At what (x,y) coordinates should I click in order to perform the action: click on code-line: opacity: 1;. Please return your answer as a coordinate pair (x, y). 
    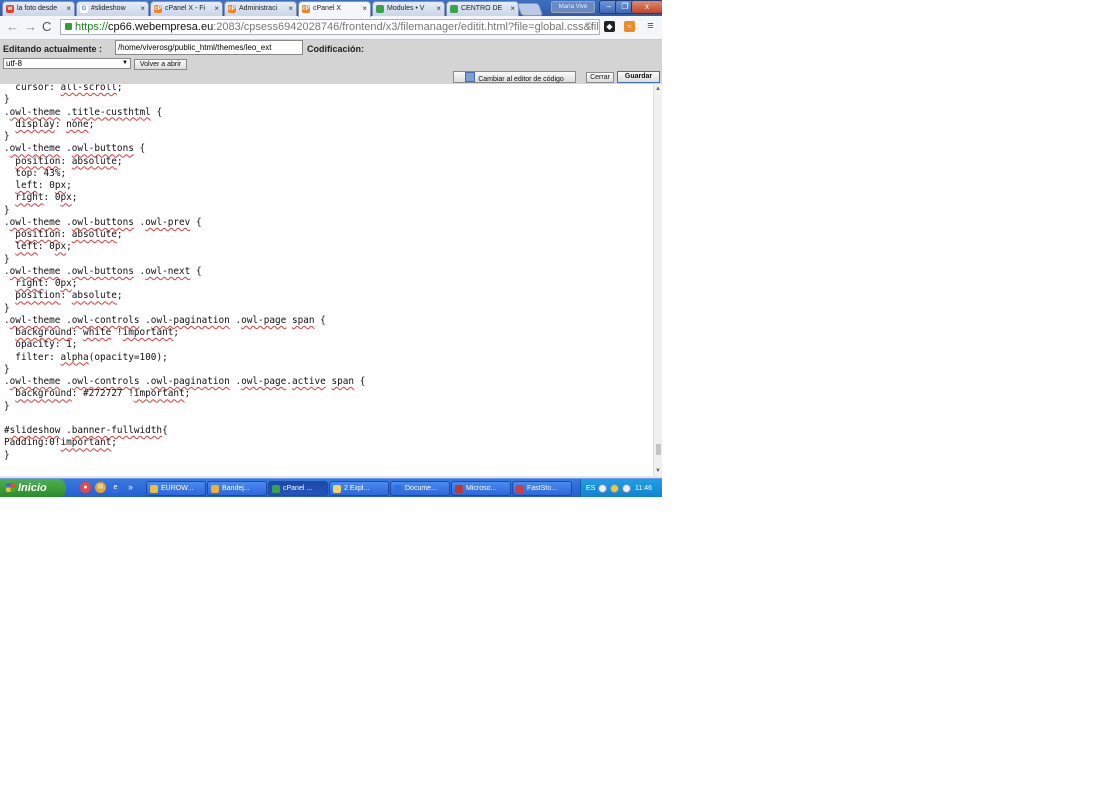
    Looking at the image, I should click on (46, 345).